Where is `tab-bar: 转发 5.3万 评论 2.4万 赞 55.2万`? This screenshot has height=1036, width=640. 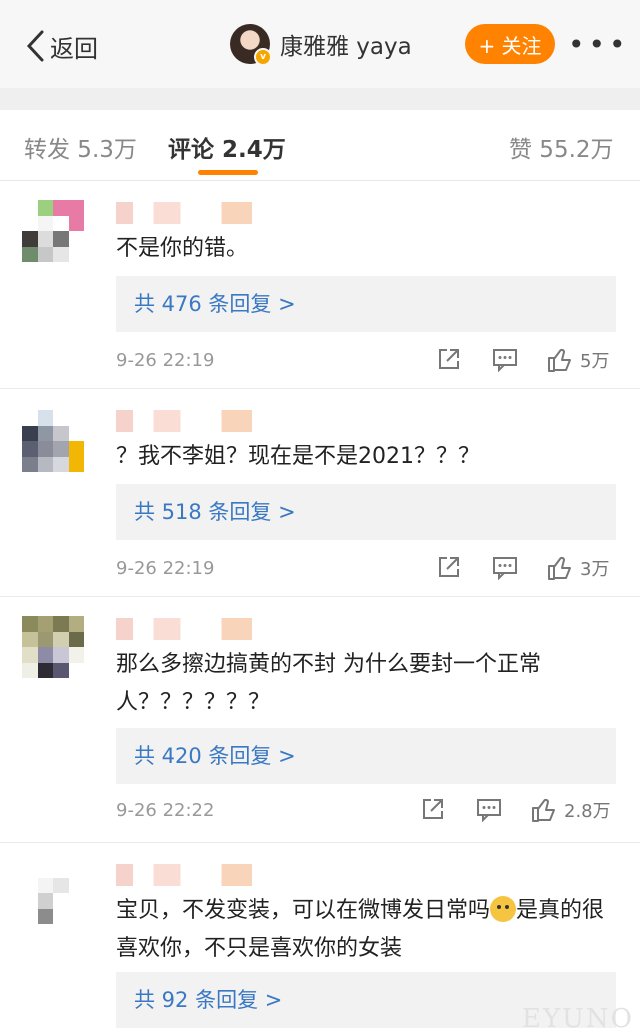
tab-bar: 转发 5.3万 评论 2.4万 赞 55.2万 is located at coordinates (320, 145).